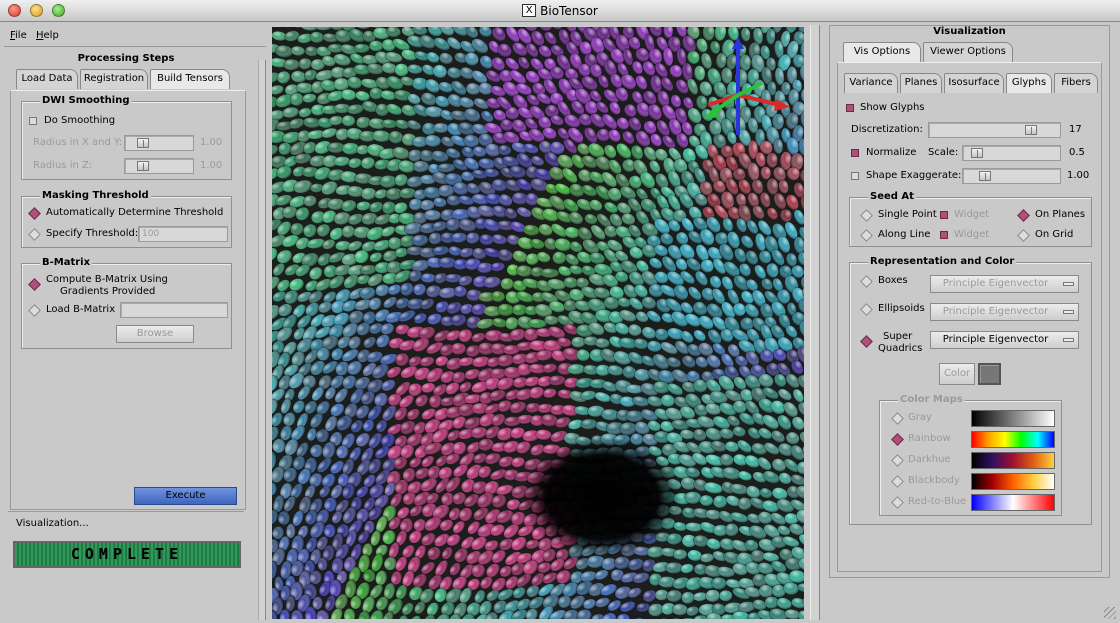  Describe the element at coordinates (942, 261) in the screenshot. I see `representation-title: Representation and Color` at that location.